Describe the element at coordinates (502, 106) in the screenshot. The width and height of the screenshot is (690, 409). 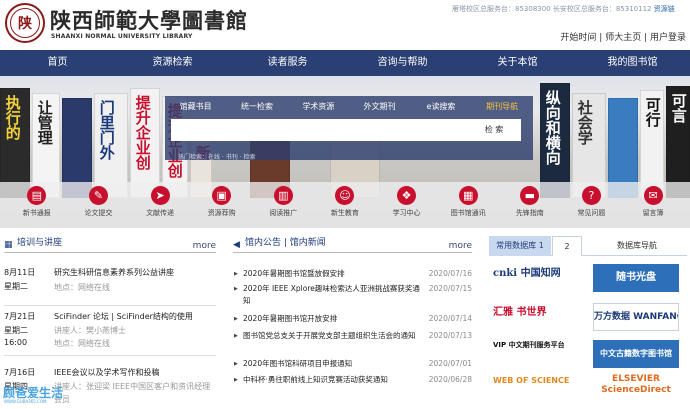
I see `tab-journal-navigation: 期刊导航` at that location.